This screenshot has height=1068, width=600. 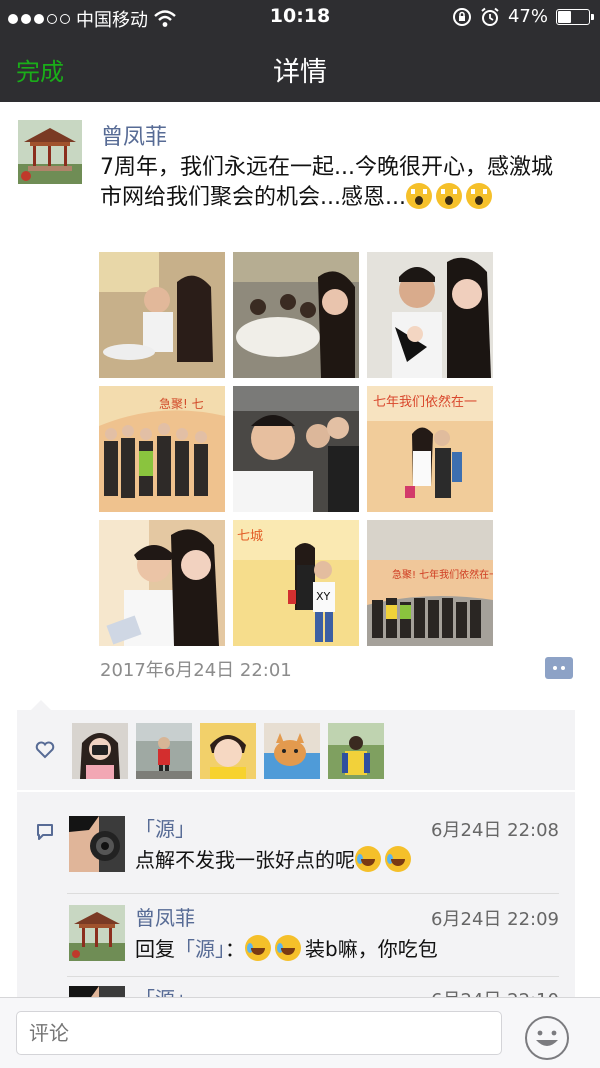 What do you see at coordinates (430, 449) in the screenshot?
I see `photo-thumbnail: 七年我们依然在一` at bounding box center [430, 449].